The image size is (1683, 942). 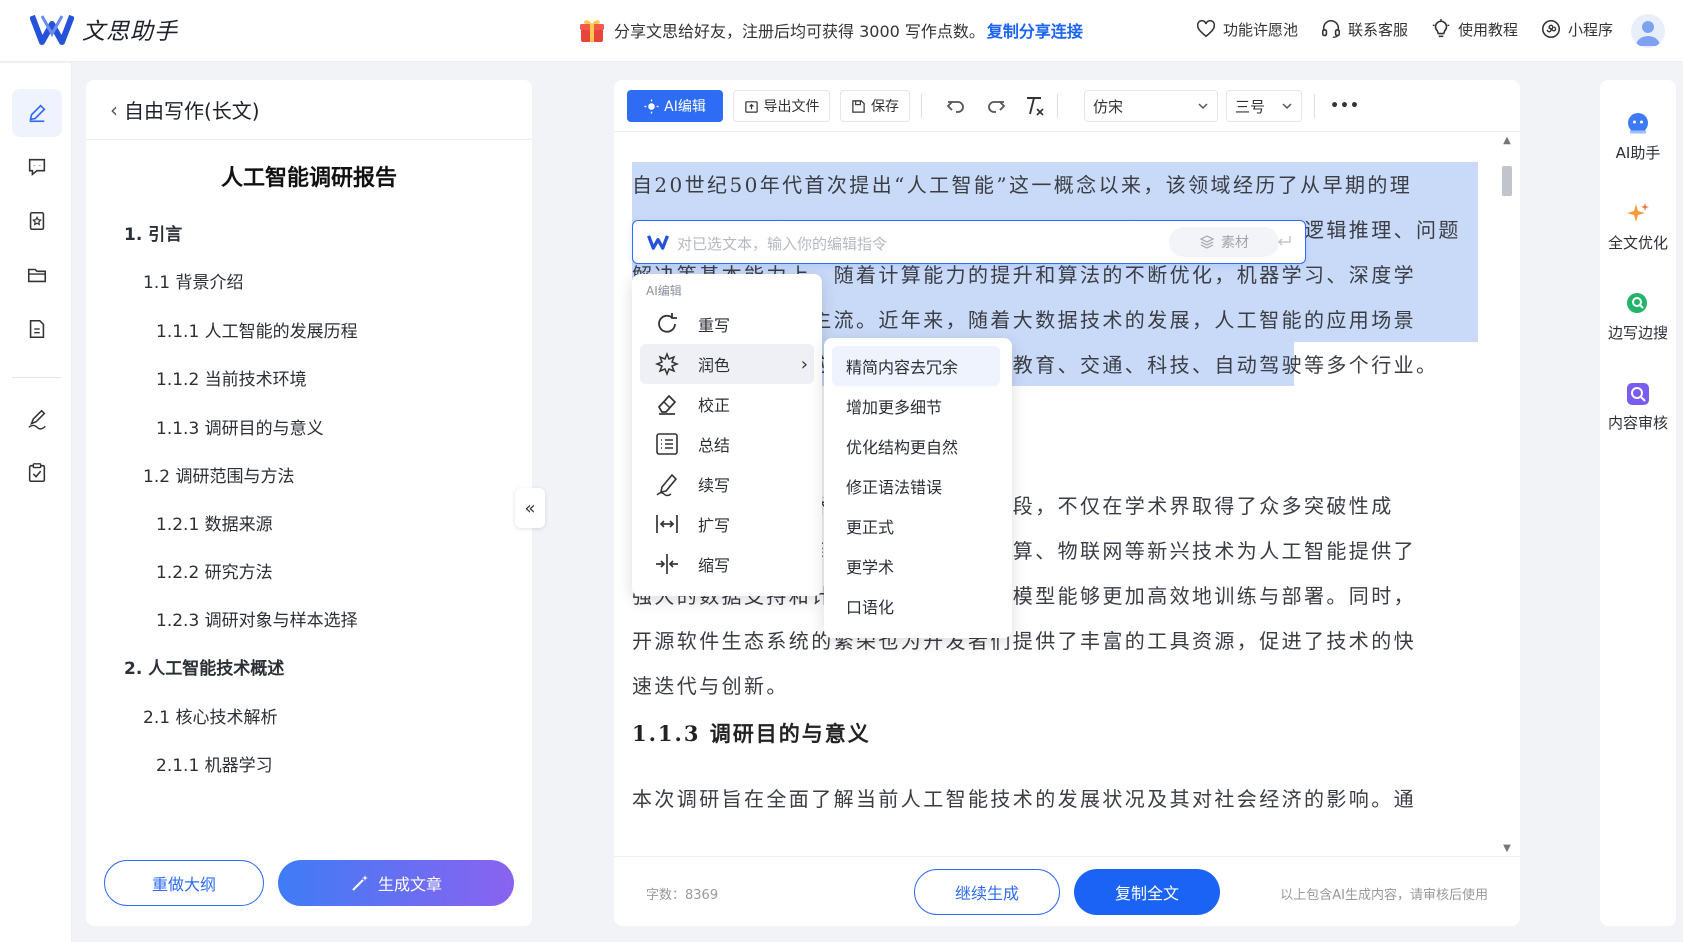 I want to click on export-file-button: 导出文件, so click(x=781, y=106).